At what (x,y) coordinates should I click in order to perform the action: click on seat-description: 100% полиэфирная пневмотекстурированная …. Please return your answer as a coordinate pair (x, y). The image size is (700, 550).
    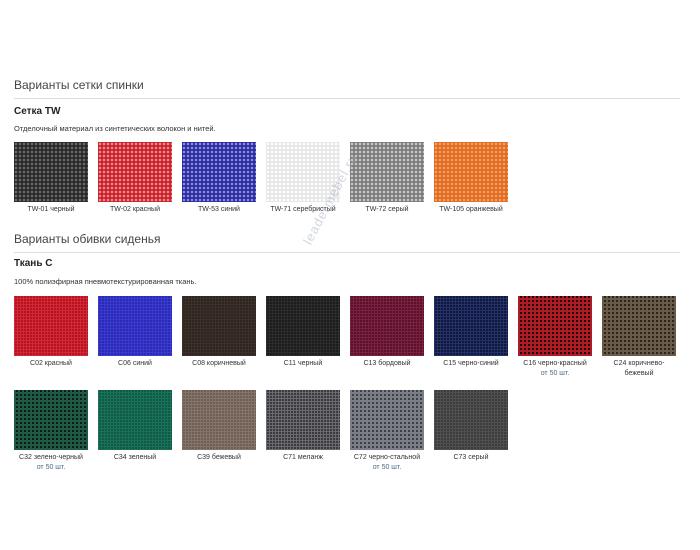
    Looking at the image, I should click on (105, 281).